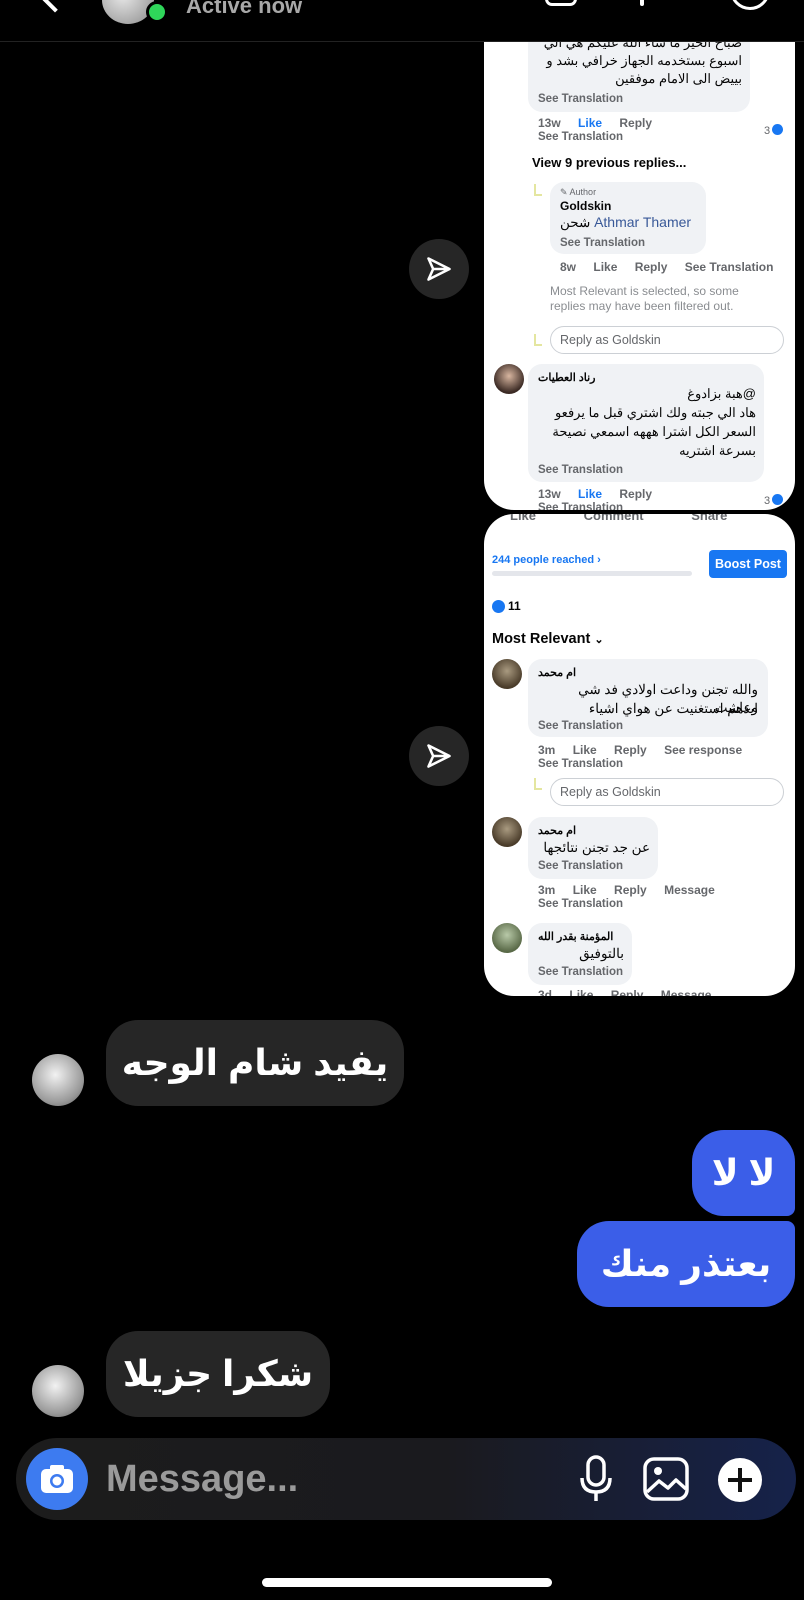 The height and width of the screenshot is (1600, 804). I want to click on add-attachment-icon, so click(740, 1480).